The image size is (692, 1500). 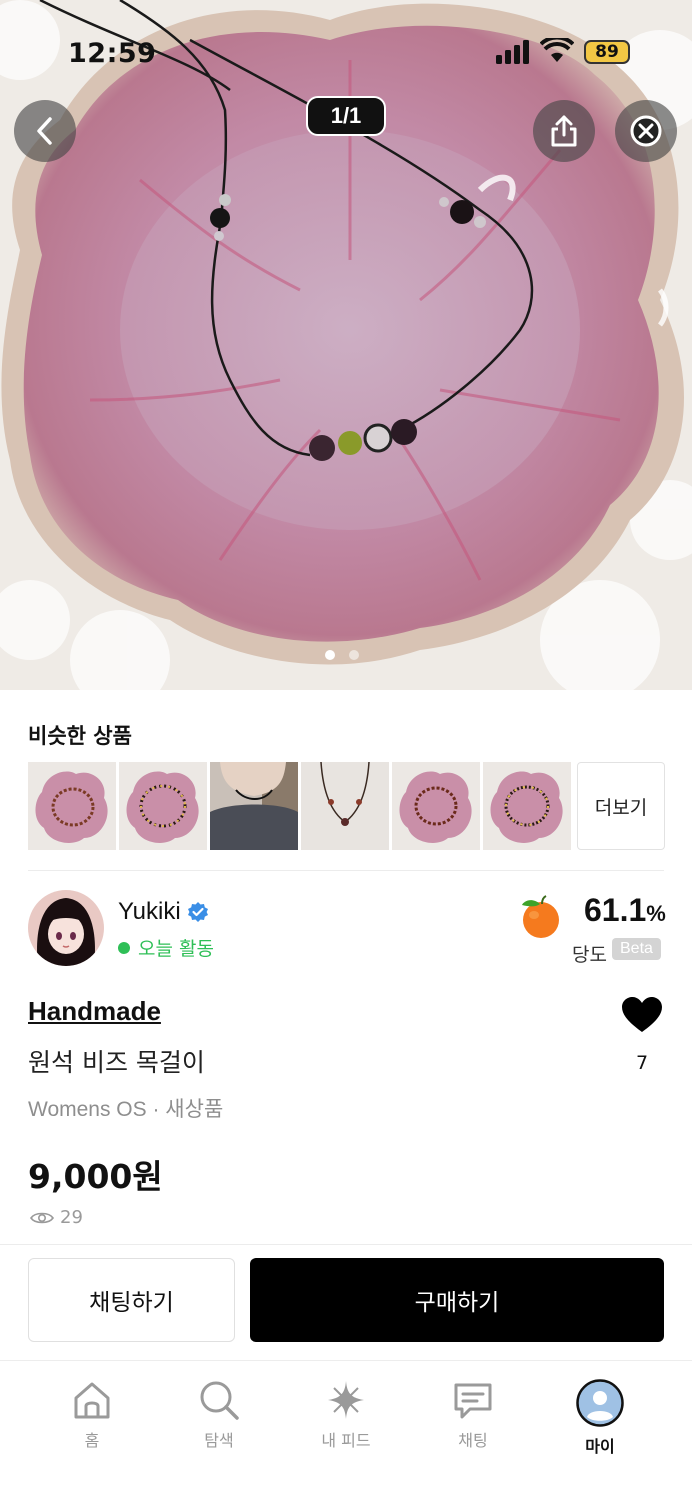 I want to click on tab-home: 홈, so click(x=92, y=1415).